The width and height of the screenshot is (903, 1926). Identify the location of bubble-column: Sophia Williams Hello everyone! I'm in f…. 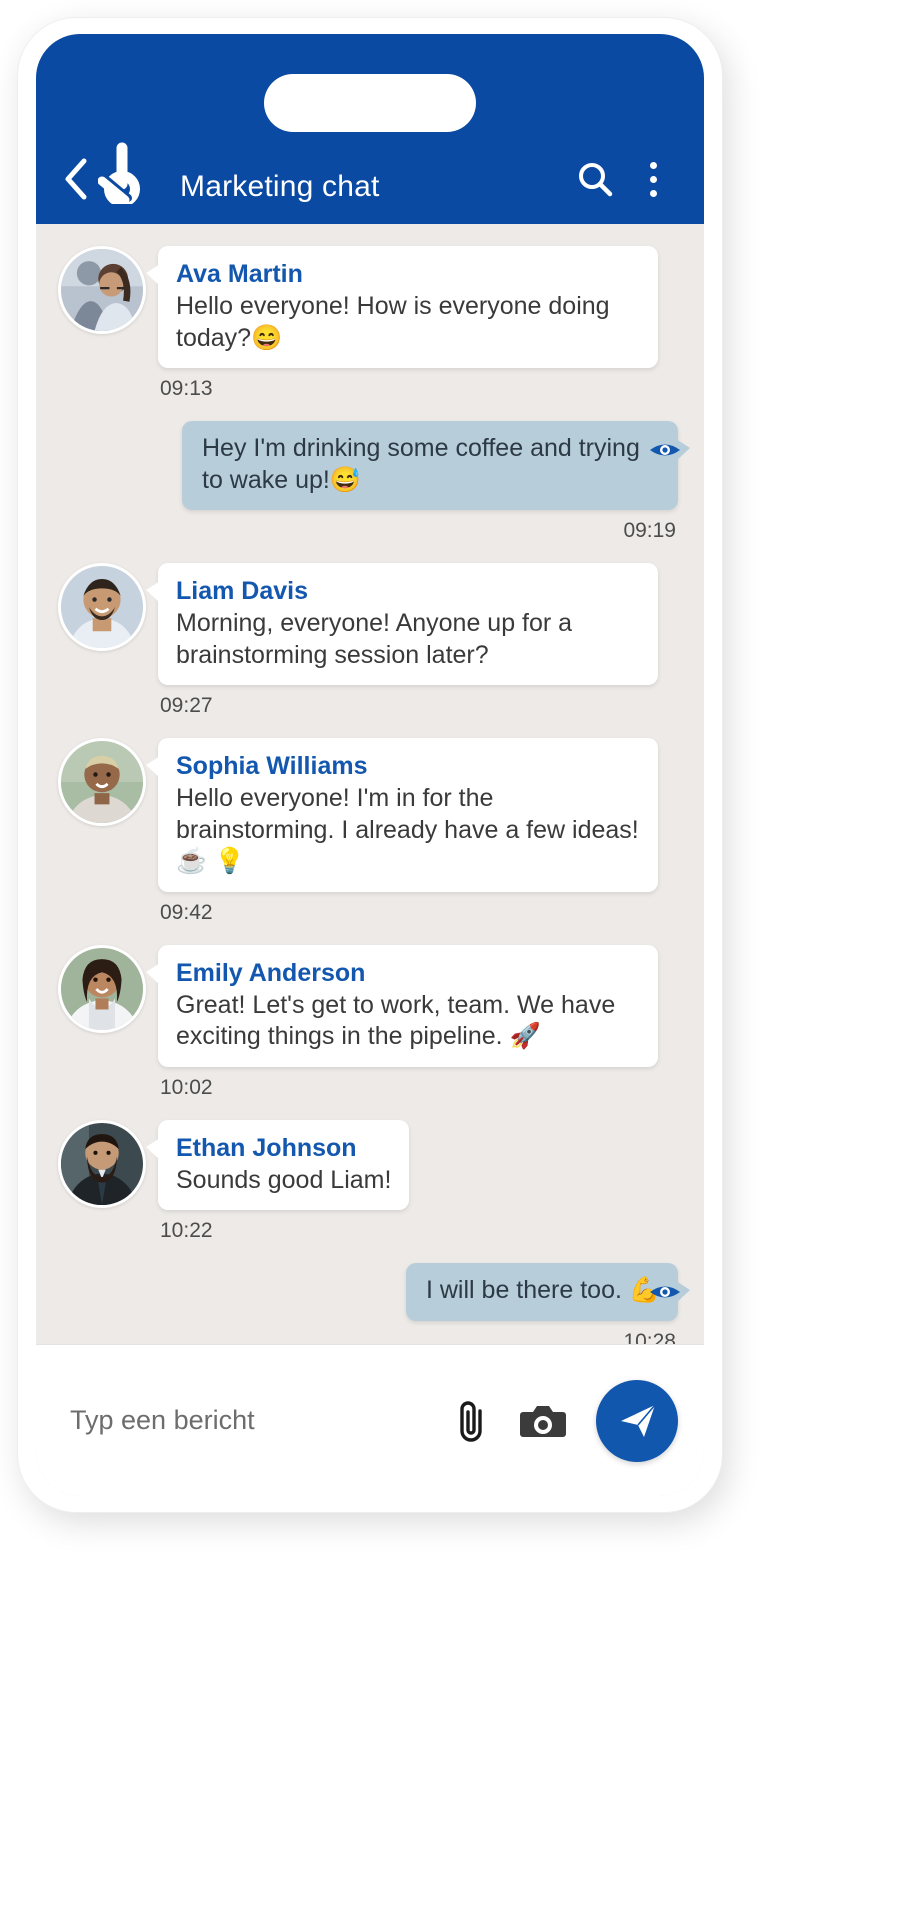
(402, 838).